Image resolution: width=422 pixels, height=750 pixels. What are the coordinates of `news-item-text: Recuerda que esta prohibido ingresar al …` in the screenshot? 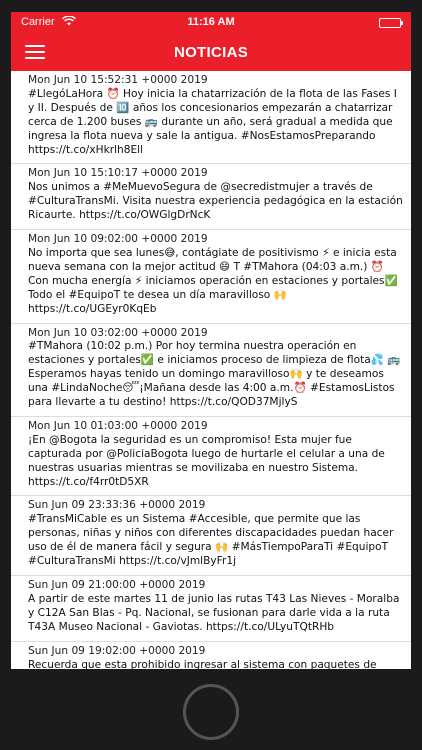 It's located at (202, 663).